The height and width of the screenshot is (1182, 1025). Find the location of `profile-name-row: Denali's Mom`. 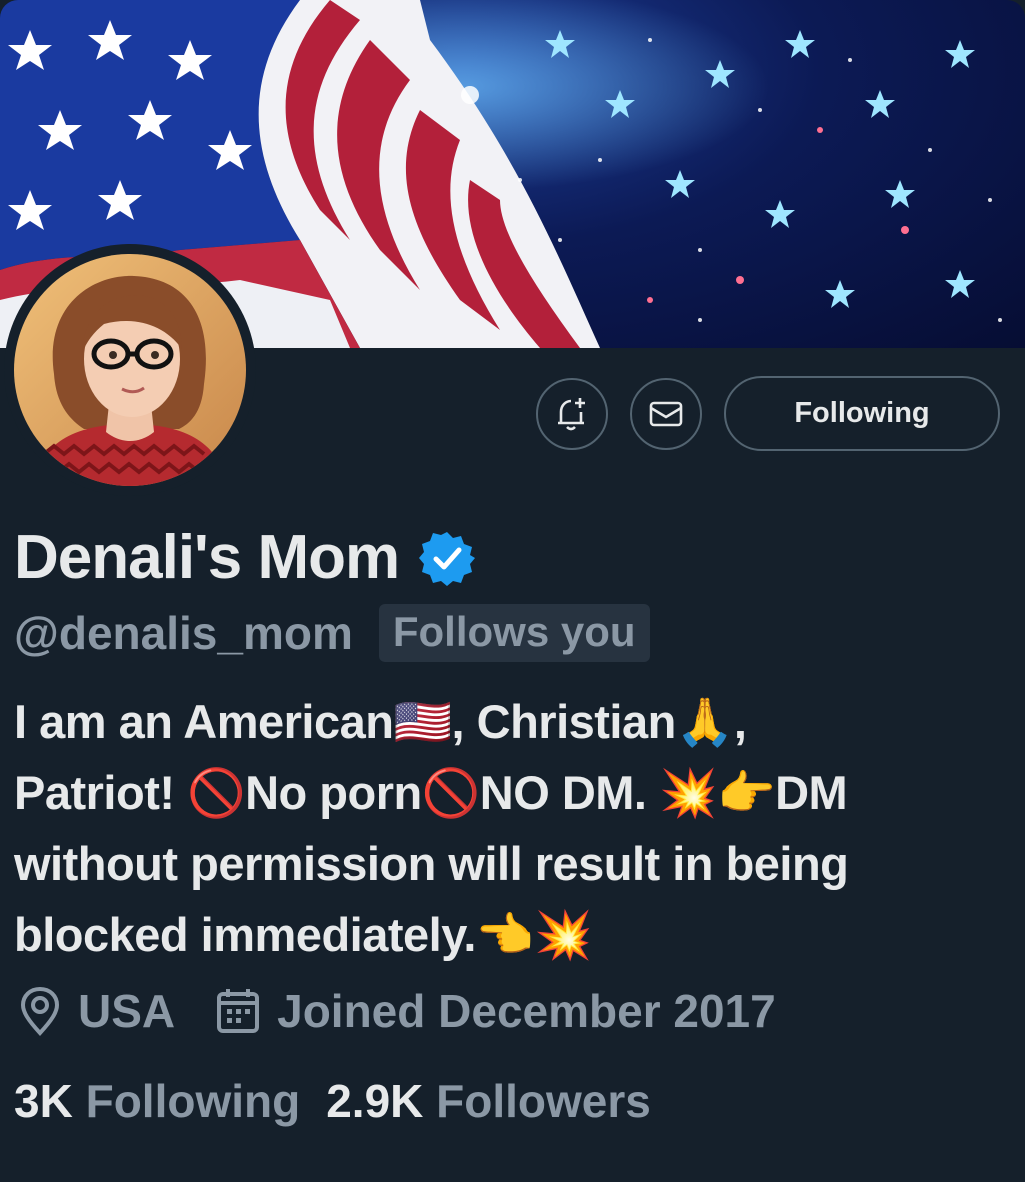

profile-name-row: Denali's Mom is located at coordinates (245, 557).